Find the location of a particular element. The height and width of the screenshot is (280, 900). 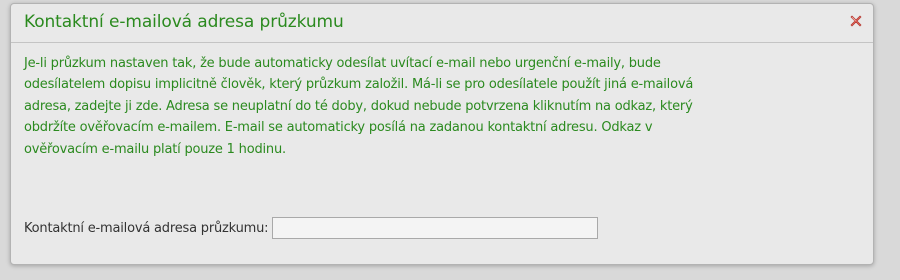

title-divider is located at coordinates (442, 42).